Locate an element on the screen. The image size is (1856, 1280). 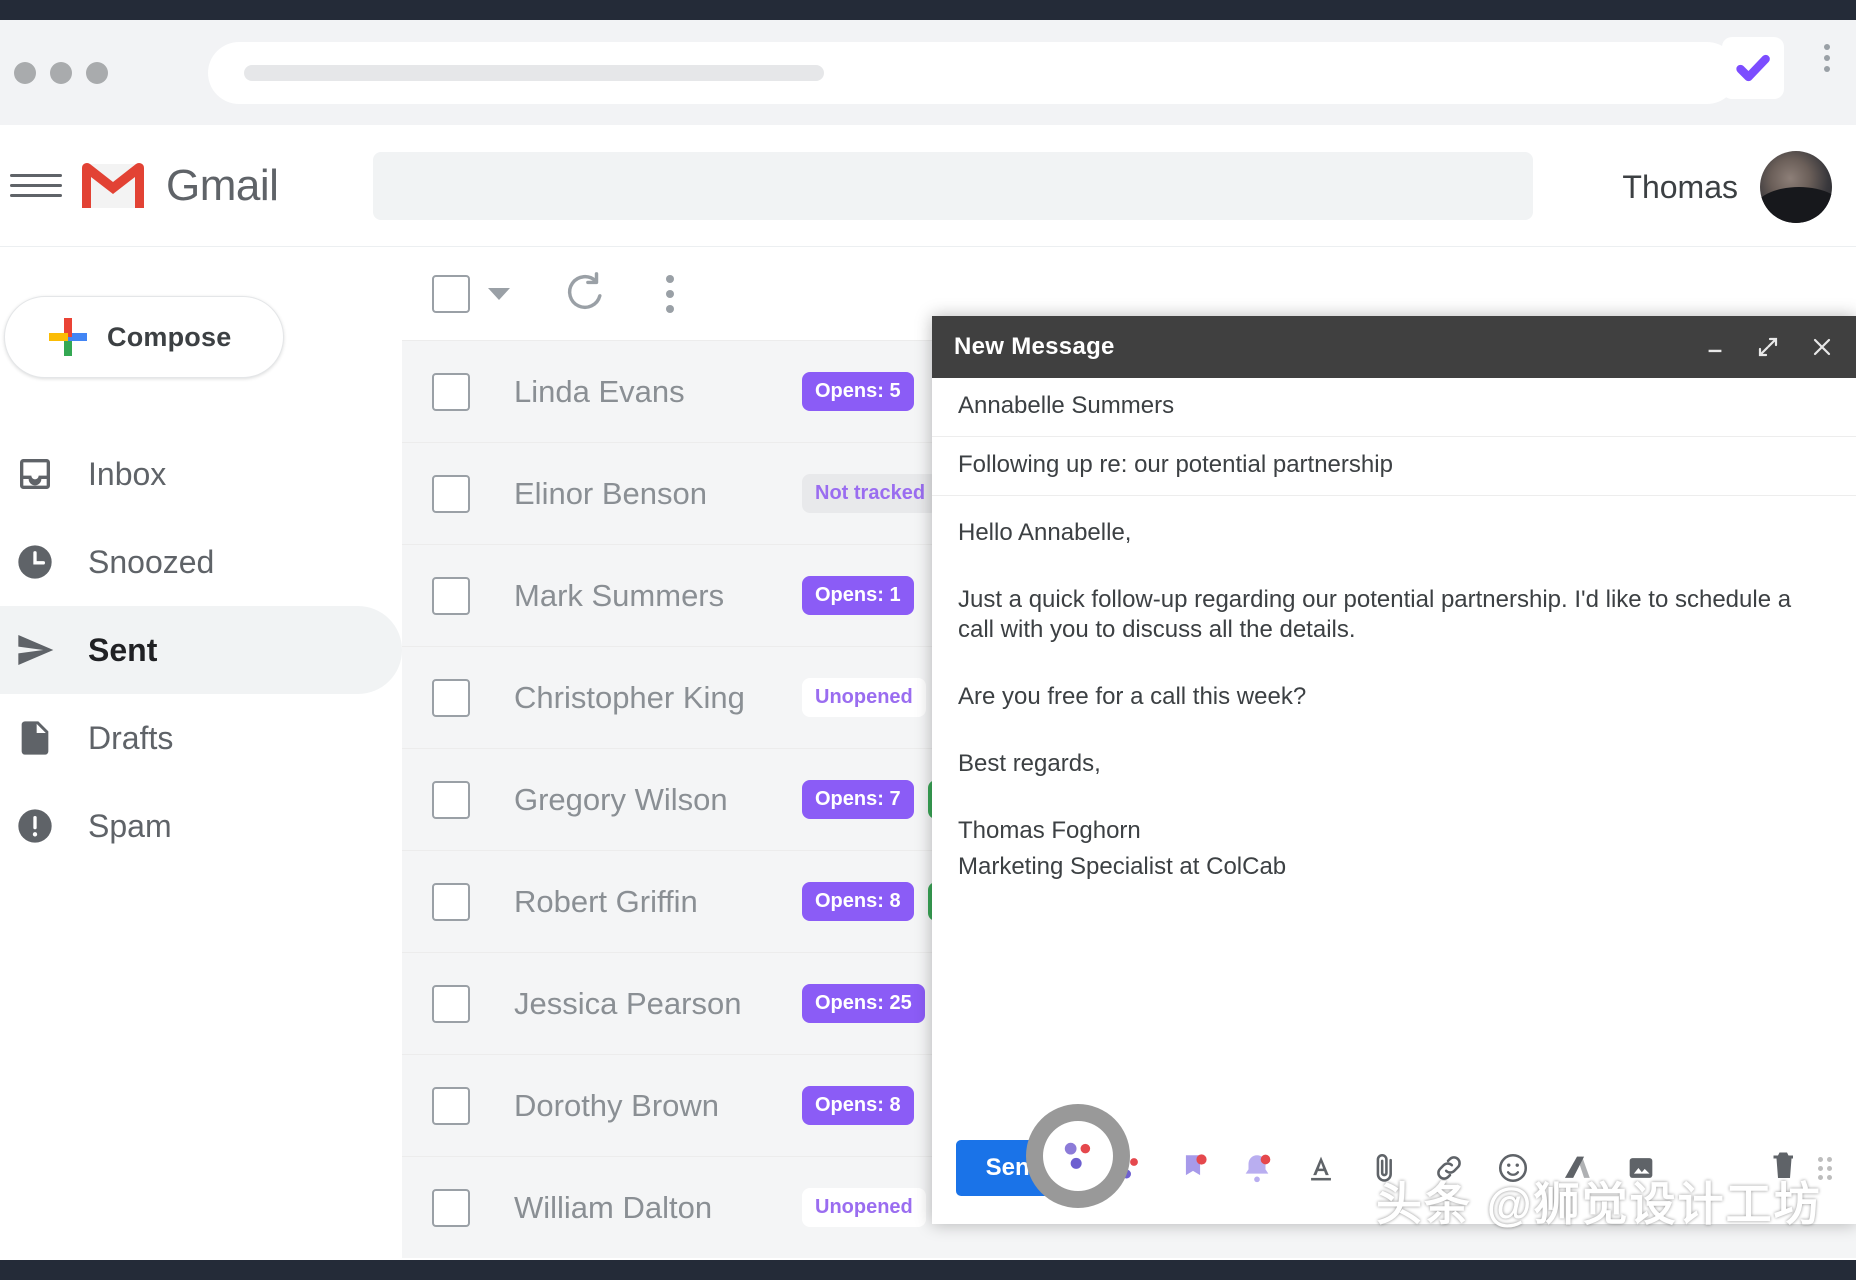
compose-body-question: Are you free for a call this week? is located at coordinates (1132, 697).